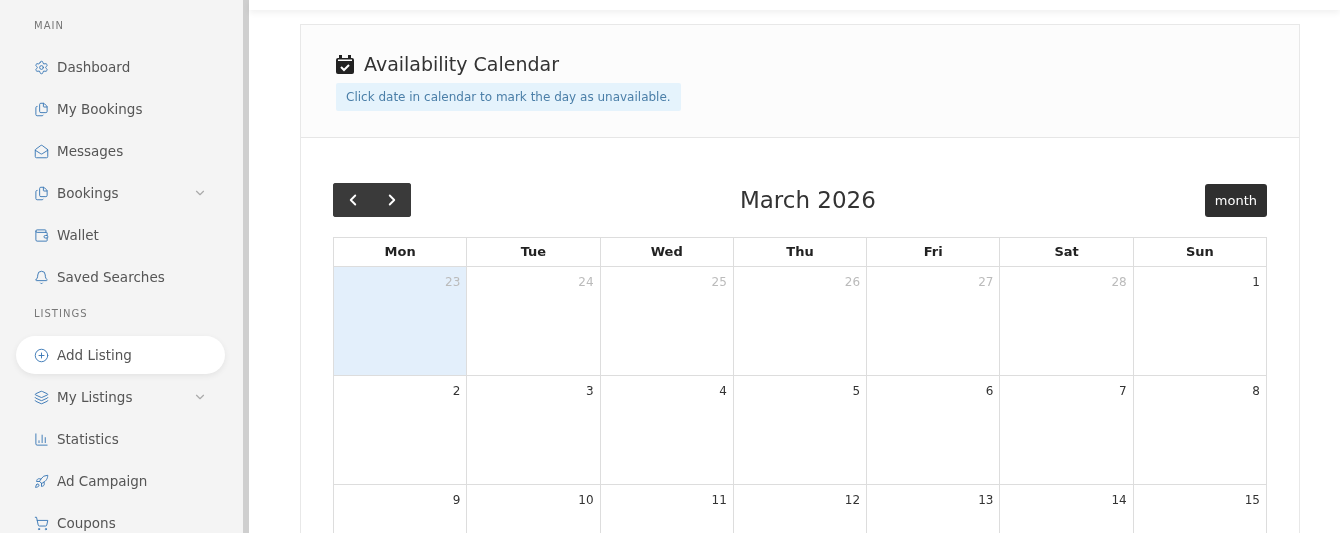  Describe the element at coordinates (1256, 282) in the screenshot. I see `day-number: 1` at that location.